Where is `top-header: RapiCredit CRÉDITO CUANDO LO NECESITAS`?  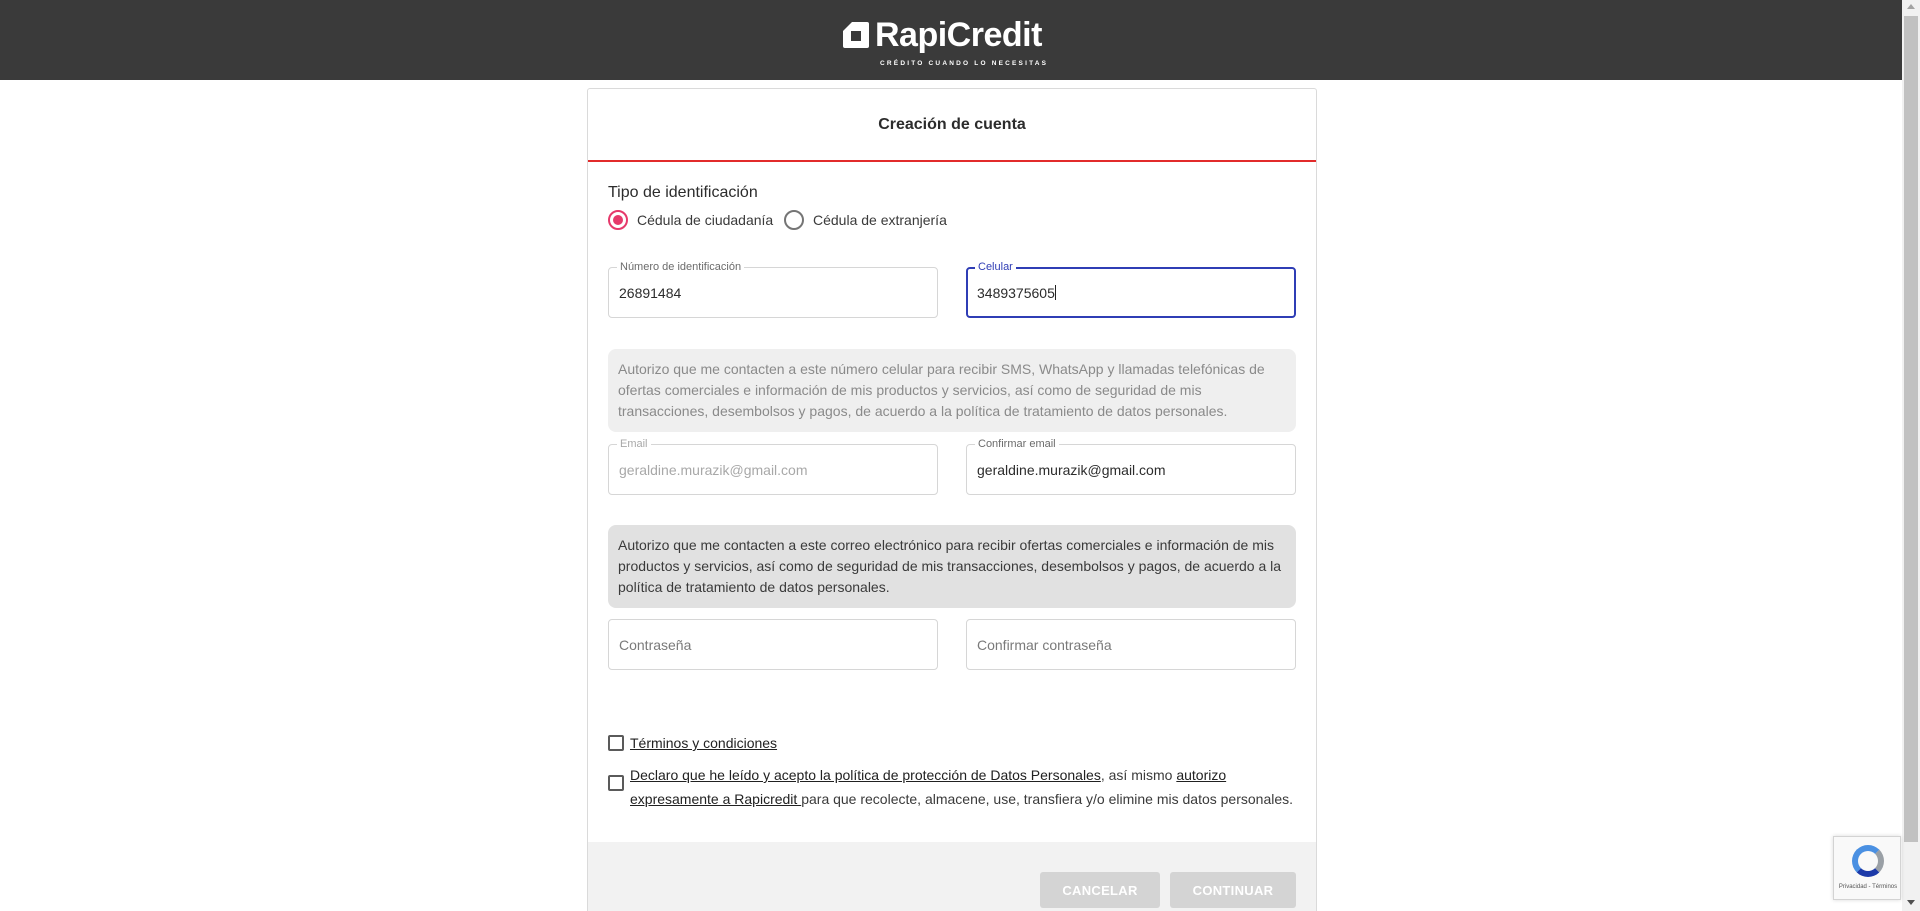
top-header: RapiCredit CRÉDITO CUANDO LO NECESITAS is located at coordinates (951, 40).